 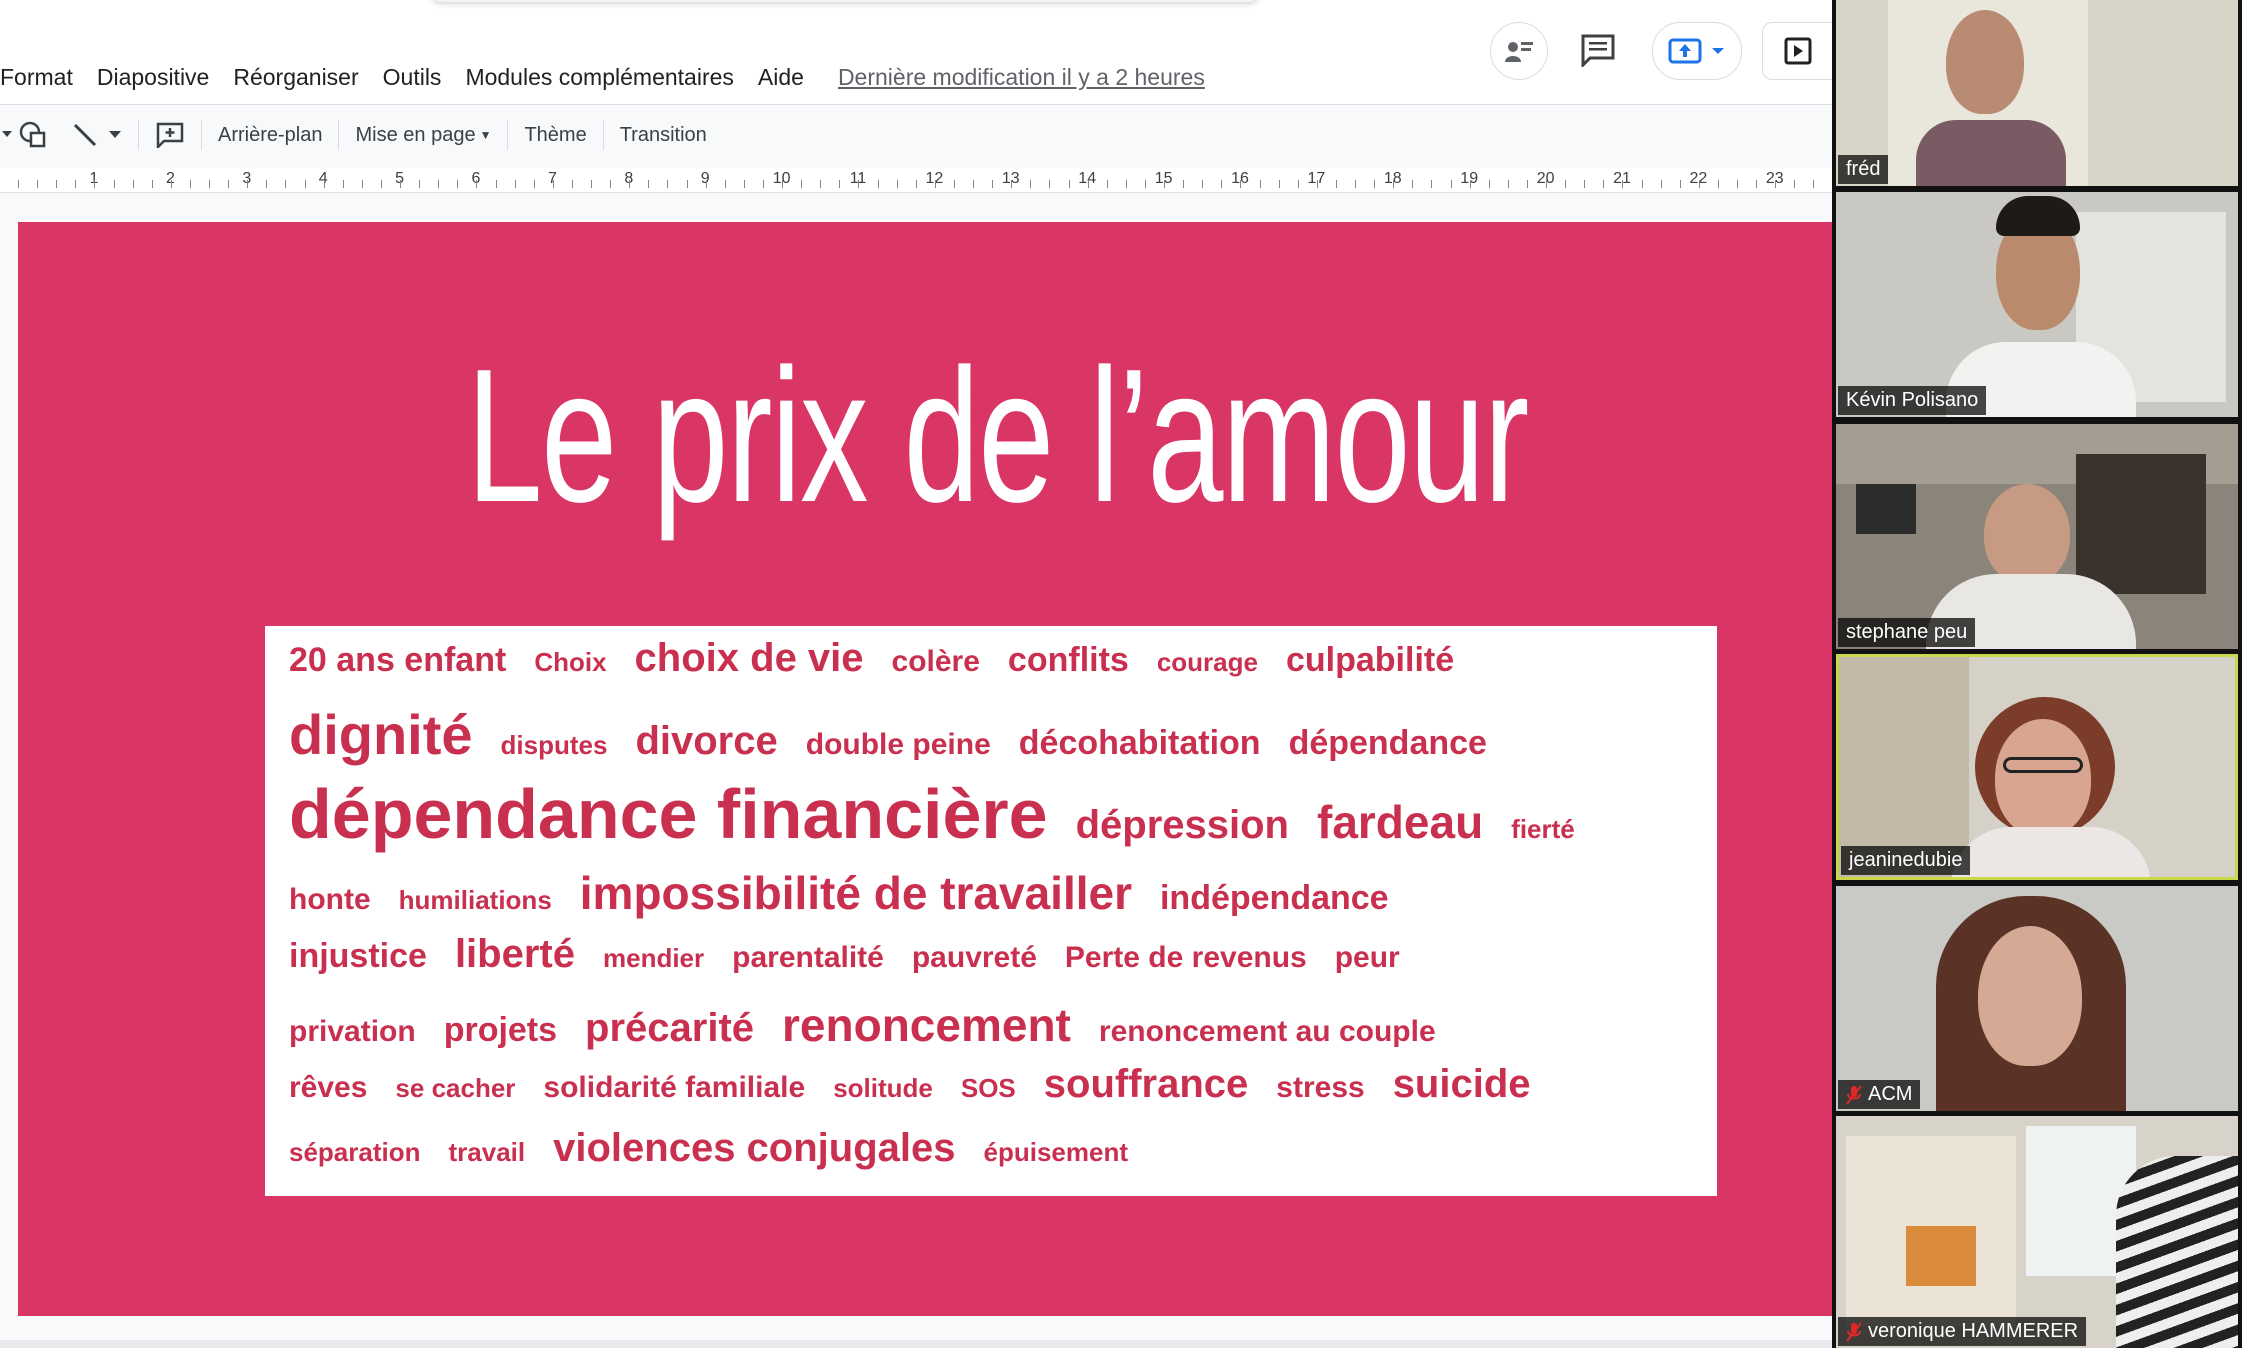 I want to click on participant-shirt, so click(x=2051, y=852).